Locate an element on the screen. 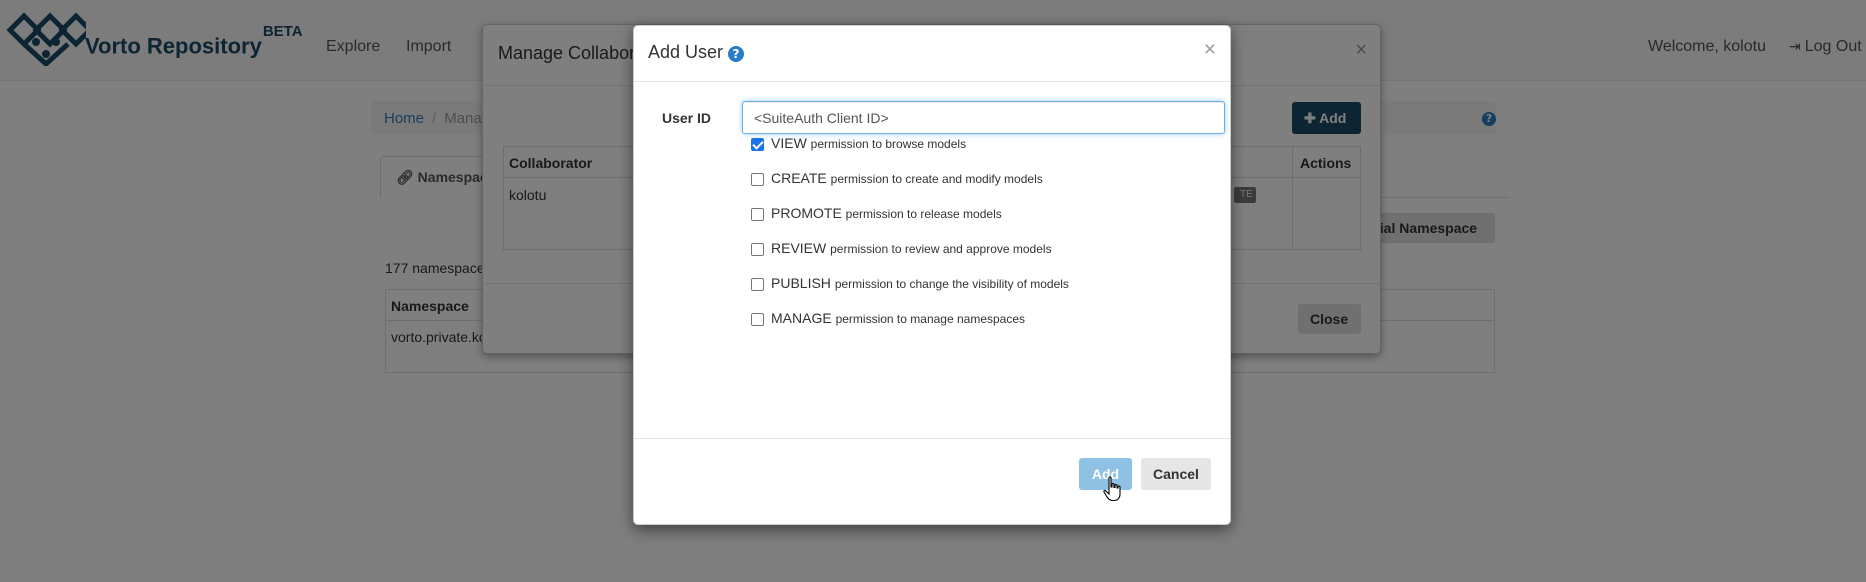  permission-description: permission to manage namespaces is located at coordinates (930, 319).